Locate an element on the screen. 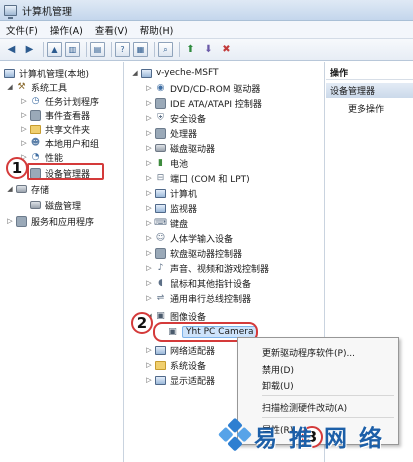 The image size is (413, 462). tree-root: 计算机管理(本地) is located at coordinates (46, 73).